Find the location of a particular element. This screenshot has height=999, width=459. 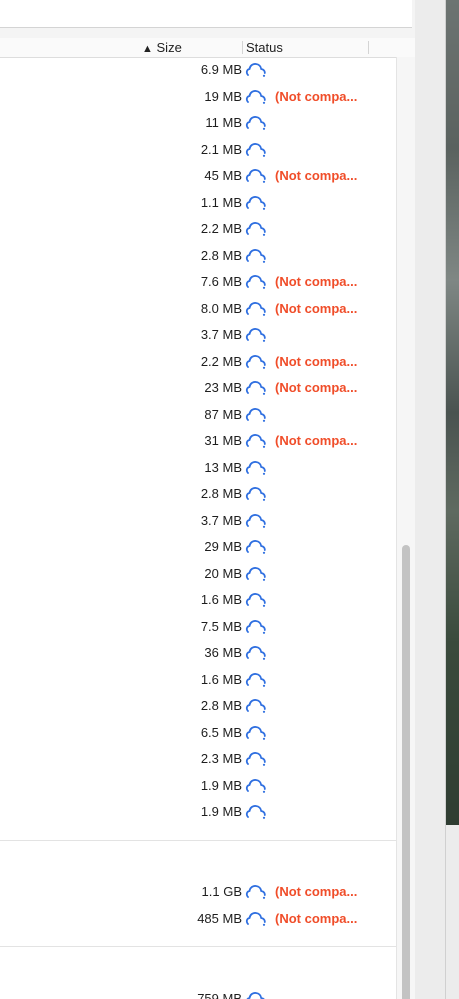

table-row: 2.2 MB is located at coordinates (200, 229).